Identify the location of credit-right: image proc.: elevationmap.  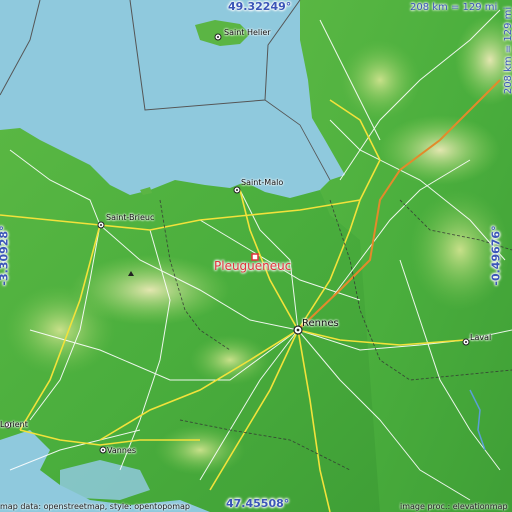
(454, 506).